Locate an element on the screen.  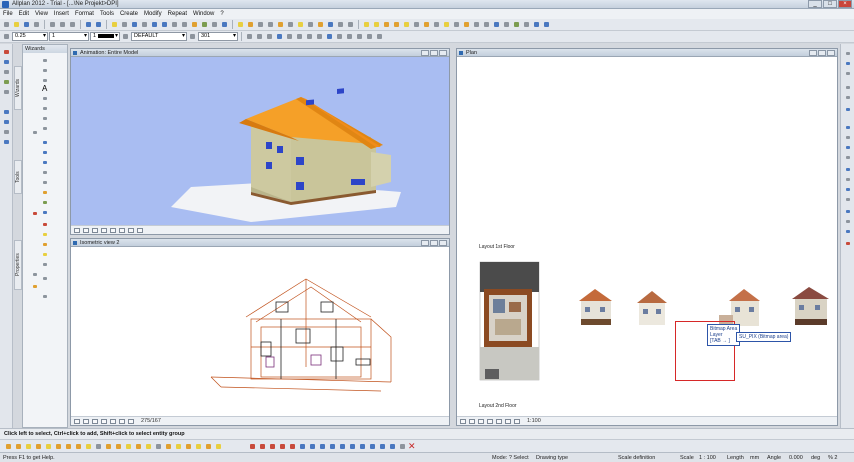
tab-tools: Tools is located at coordinates (18, 177).